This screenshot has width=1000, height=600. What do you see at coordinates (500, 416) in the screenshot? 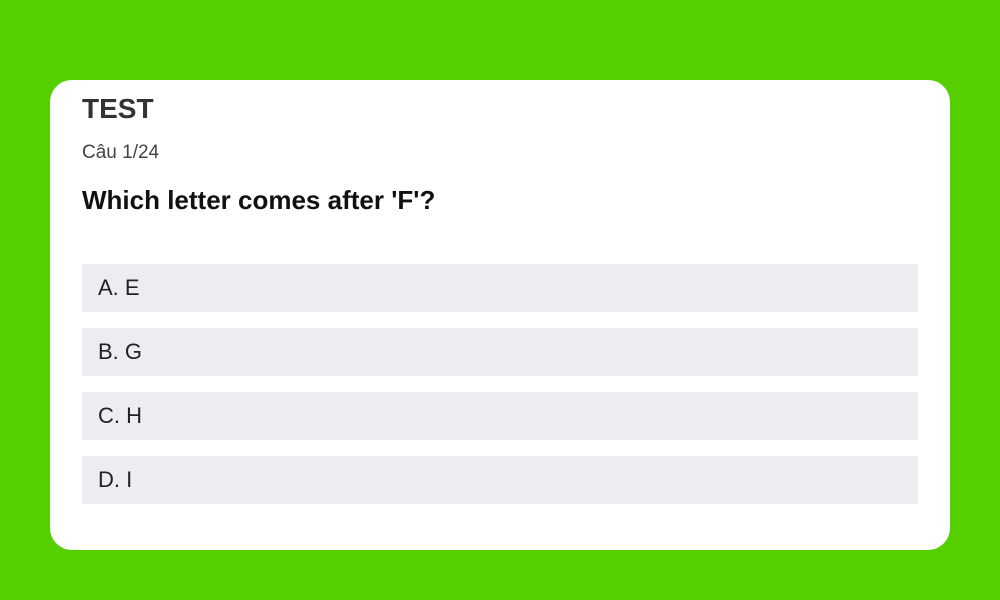
I see `answer-option-c: C. H` at bounding box center [500, 416].